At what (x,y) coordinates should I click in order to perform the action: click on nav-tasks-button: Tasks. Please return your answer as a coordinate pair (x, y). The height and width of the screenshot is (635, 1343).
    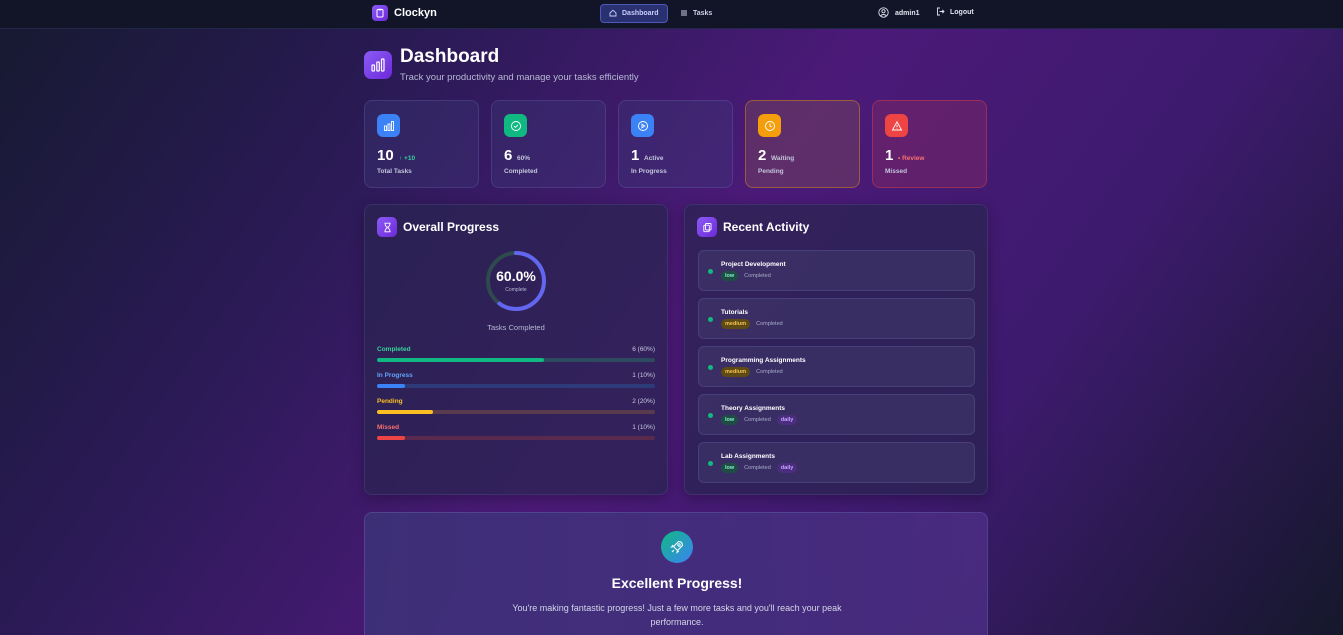
    Looking at the image, I should click on (696, 13).